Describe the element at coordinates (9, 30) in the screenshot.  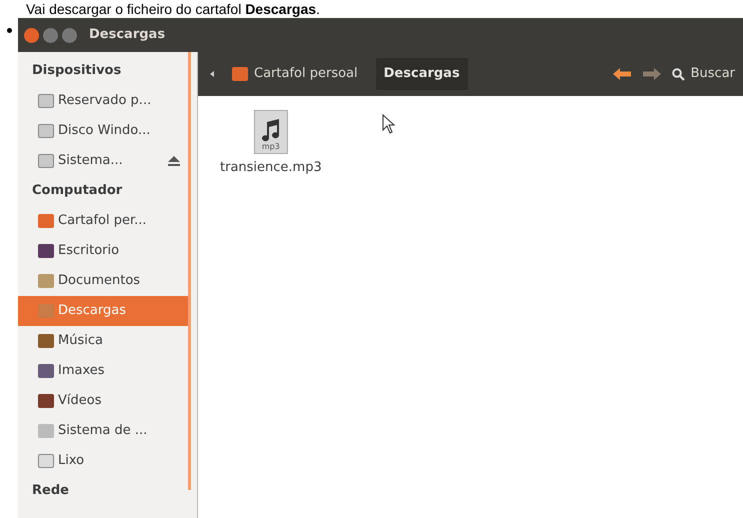
I see `bullet-icon` at that location.